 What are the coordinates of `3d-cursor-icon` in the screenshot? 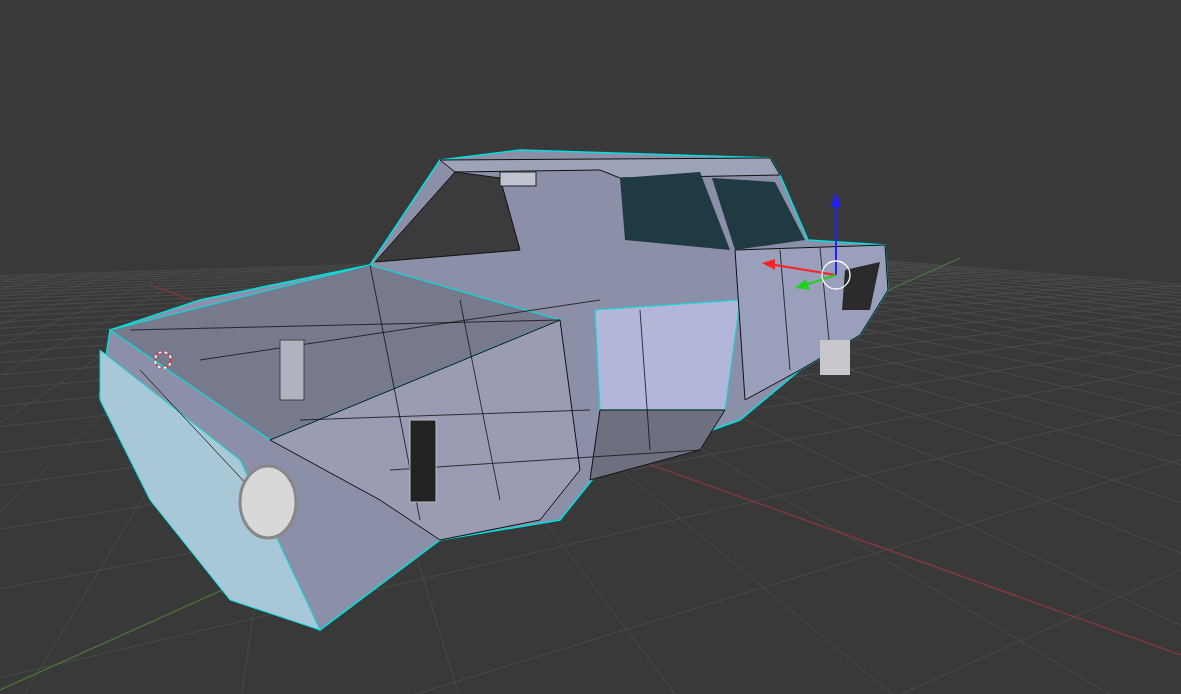 It's located at (163, 360).